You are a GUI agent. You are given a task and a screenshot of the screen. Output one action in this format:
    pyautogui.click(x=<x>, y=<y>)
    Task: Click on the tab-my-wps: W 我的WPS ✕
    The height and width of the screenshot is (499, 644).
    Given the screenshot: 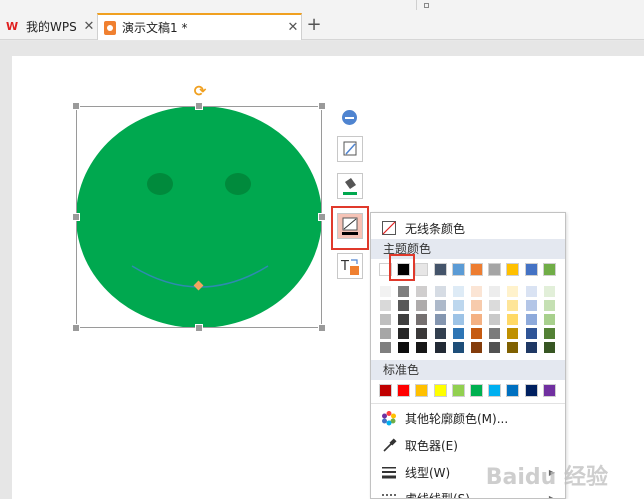 What is the action you would take?
    pyautogui.click(x=49, y=26)
    